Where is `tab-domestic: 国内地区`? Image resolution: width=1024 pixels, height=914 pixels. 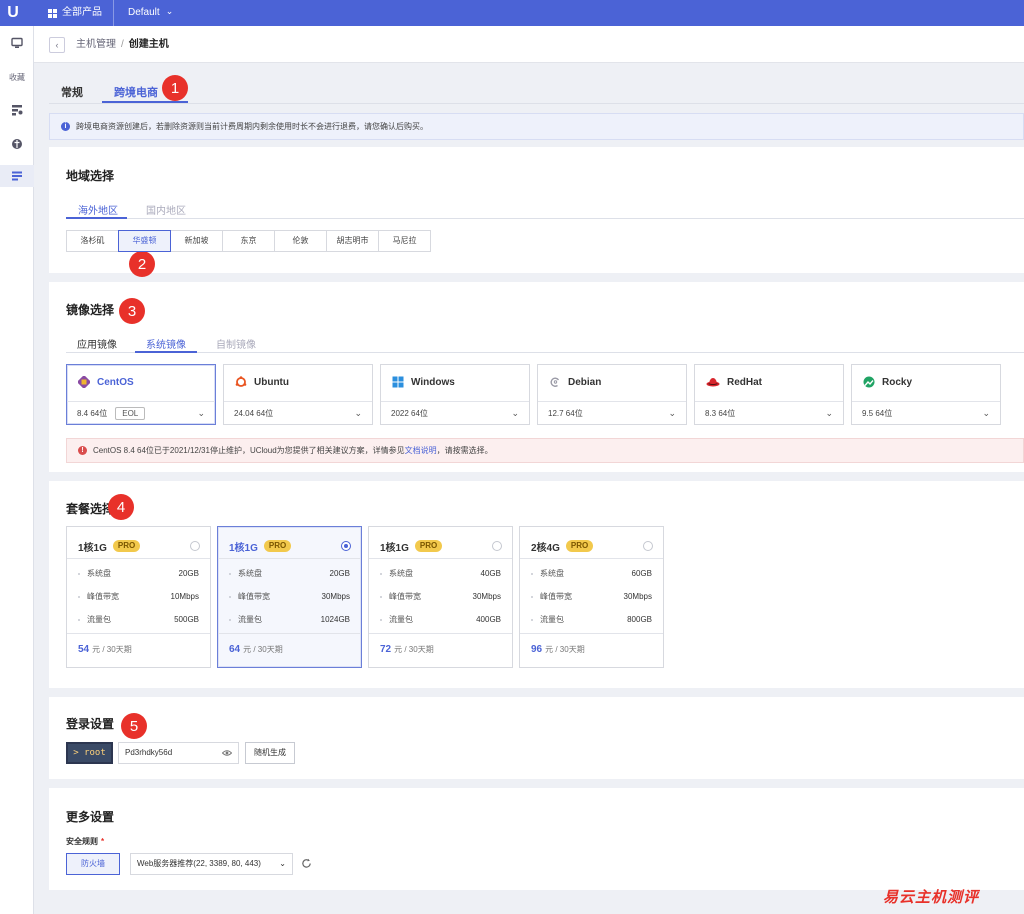
tab-domestic: 国内地区 is located at coordinates (166, 209).